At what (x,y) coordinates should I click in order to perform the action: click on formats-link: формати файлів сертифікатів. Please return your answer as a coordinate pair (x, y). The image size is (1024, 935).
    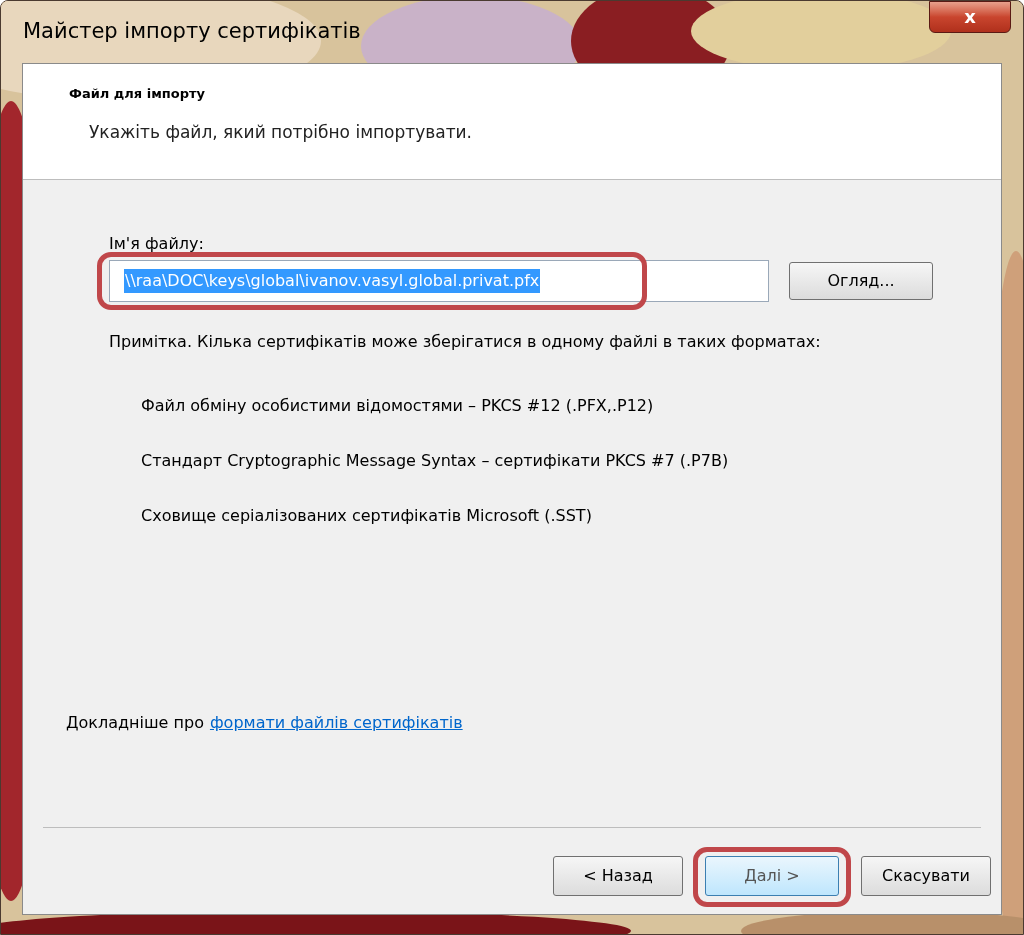
    Looking at the image, I should click on (336, 723).